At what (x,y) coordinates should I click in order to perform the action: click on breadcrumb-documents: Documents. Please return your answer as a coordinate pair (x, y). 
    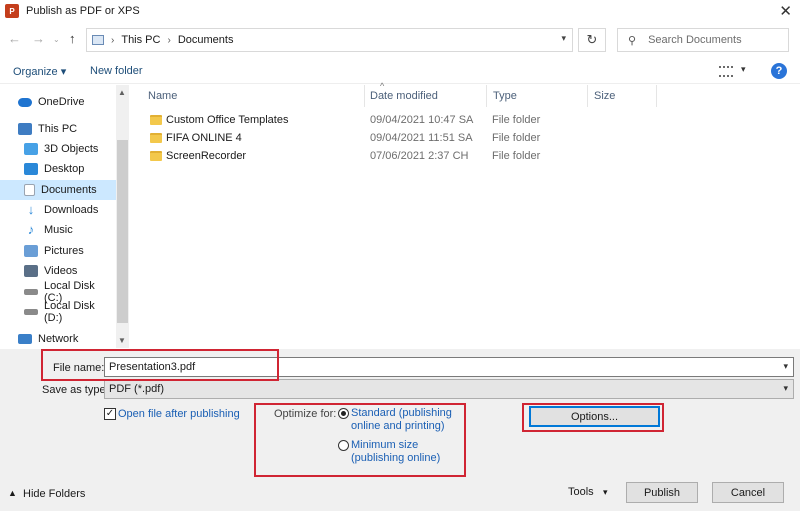
    Looking at the image, I should click on (206, 40).